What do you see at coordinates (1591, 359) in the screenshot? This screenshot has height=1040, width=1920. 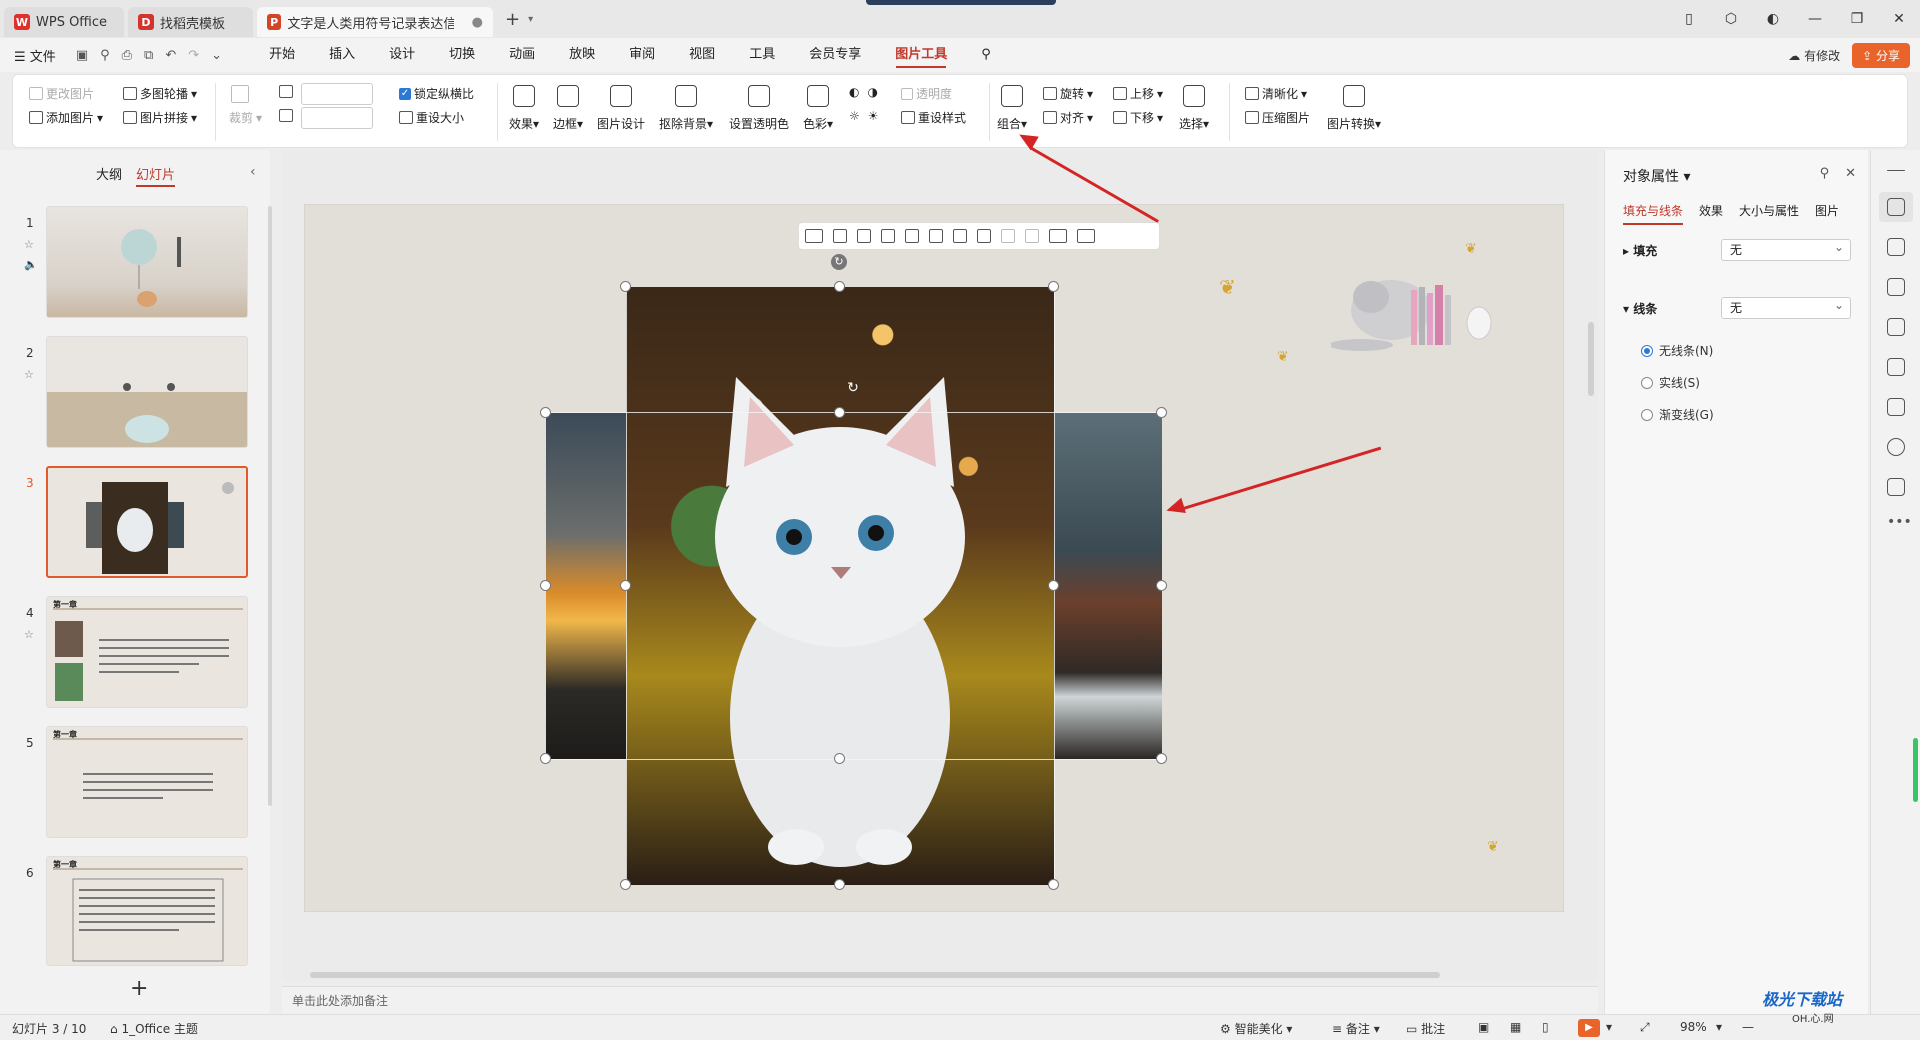 I see `vertical-scrollbar` at bounding box center [1591, 359].